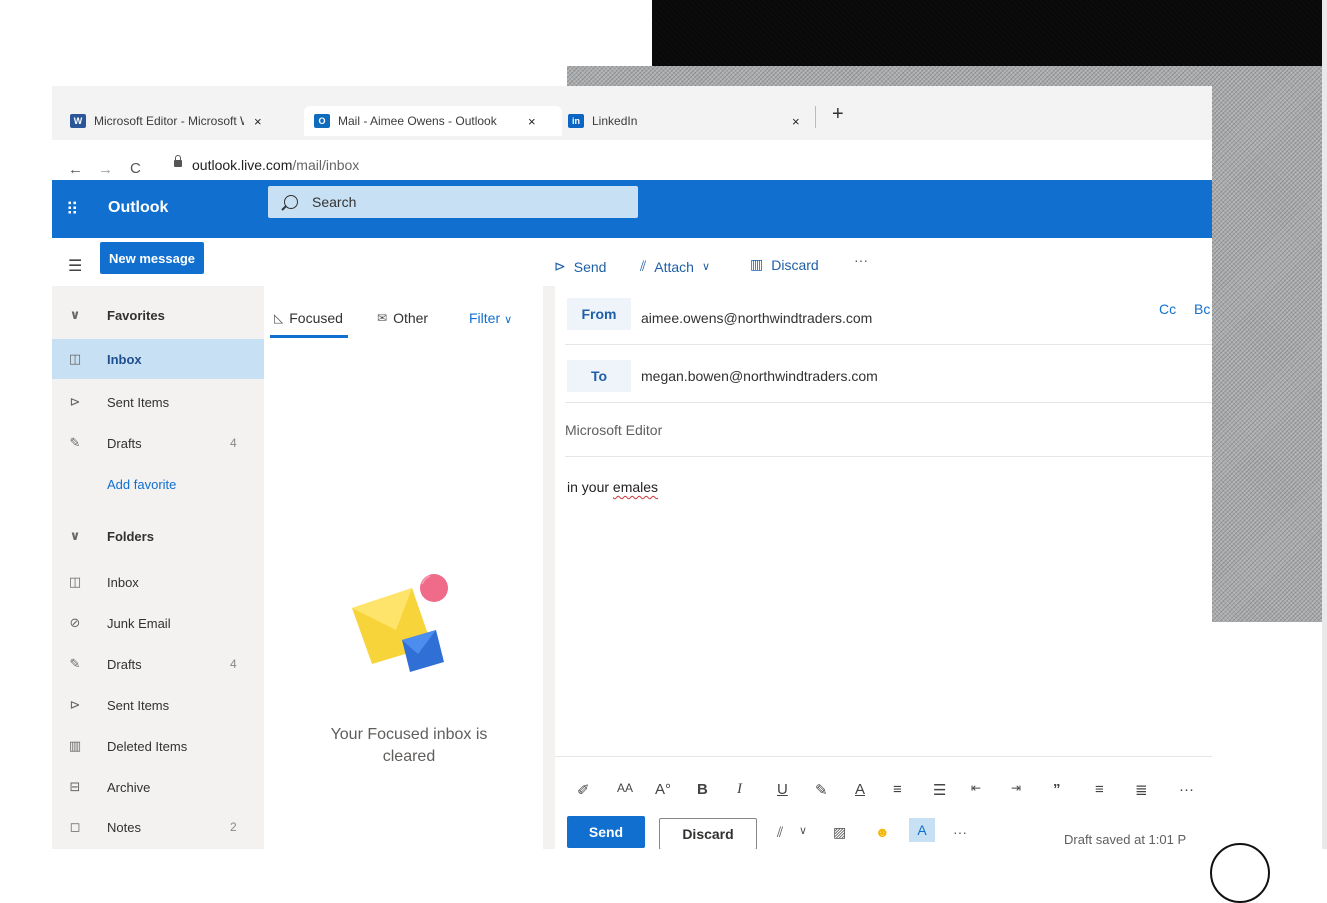 Image resolution: width=1327 pixels, height=903 pixels. What do you see at coordinates (976, 788) in the screenshot?
I see `decrease-indent-icon: ⇤` at bounding box center [976, 788].